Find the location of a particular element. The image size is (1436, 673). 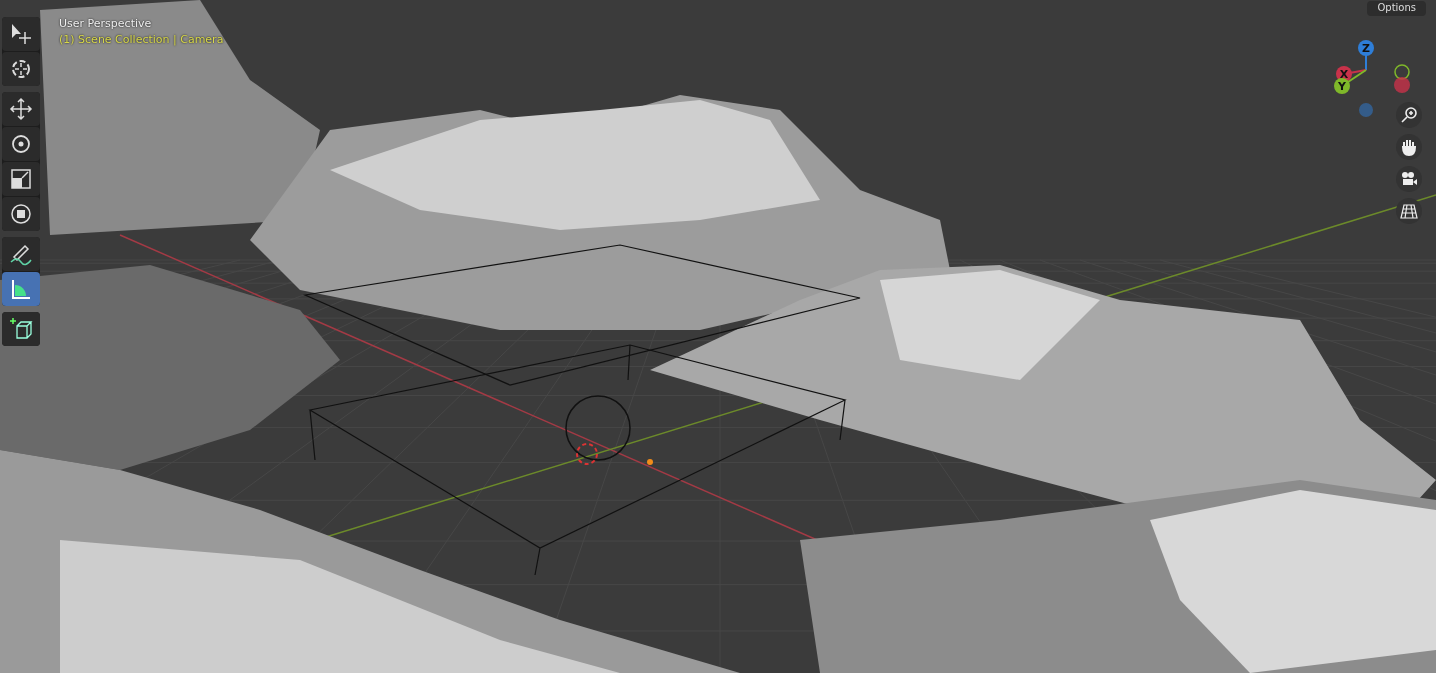

grid-icon is located at coordinates (1409, 211).